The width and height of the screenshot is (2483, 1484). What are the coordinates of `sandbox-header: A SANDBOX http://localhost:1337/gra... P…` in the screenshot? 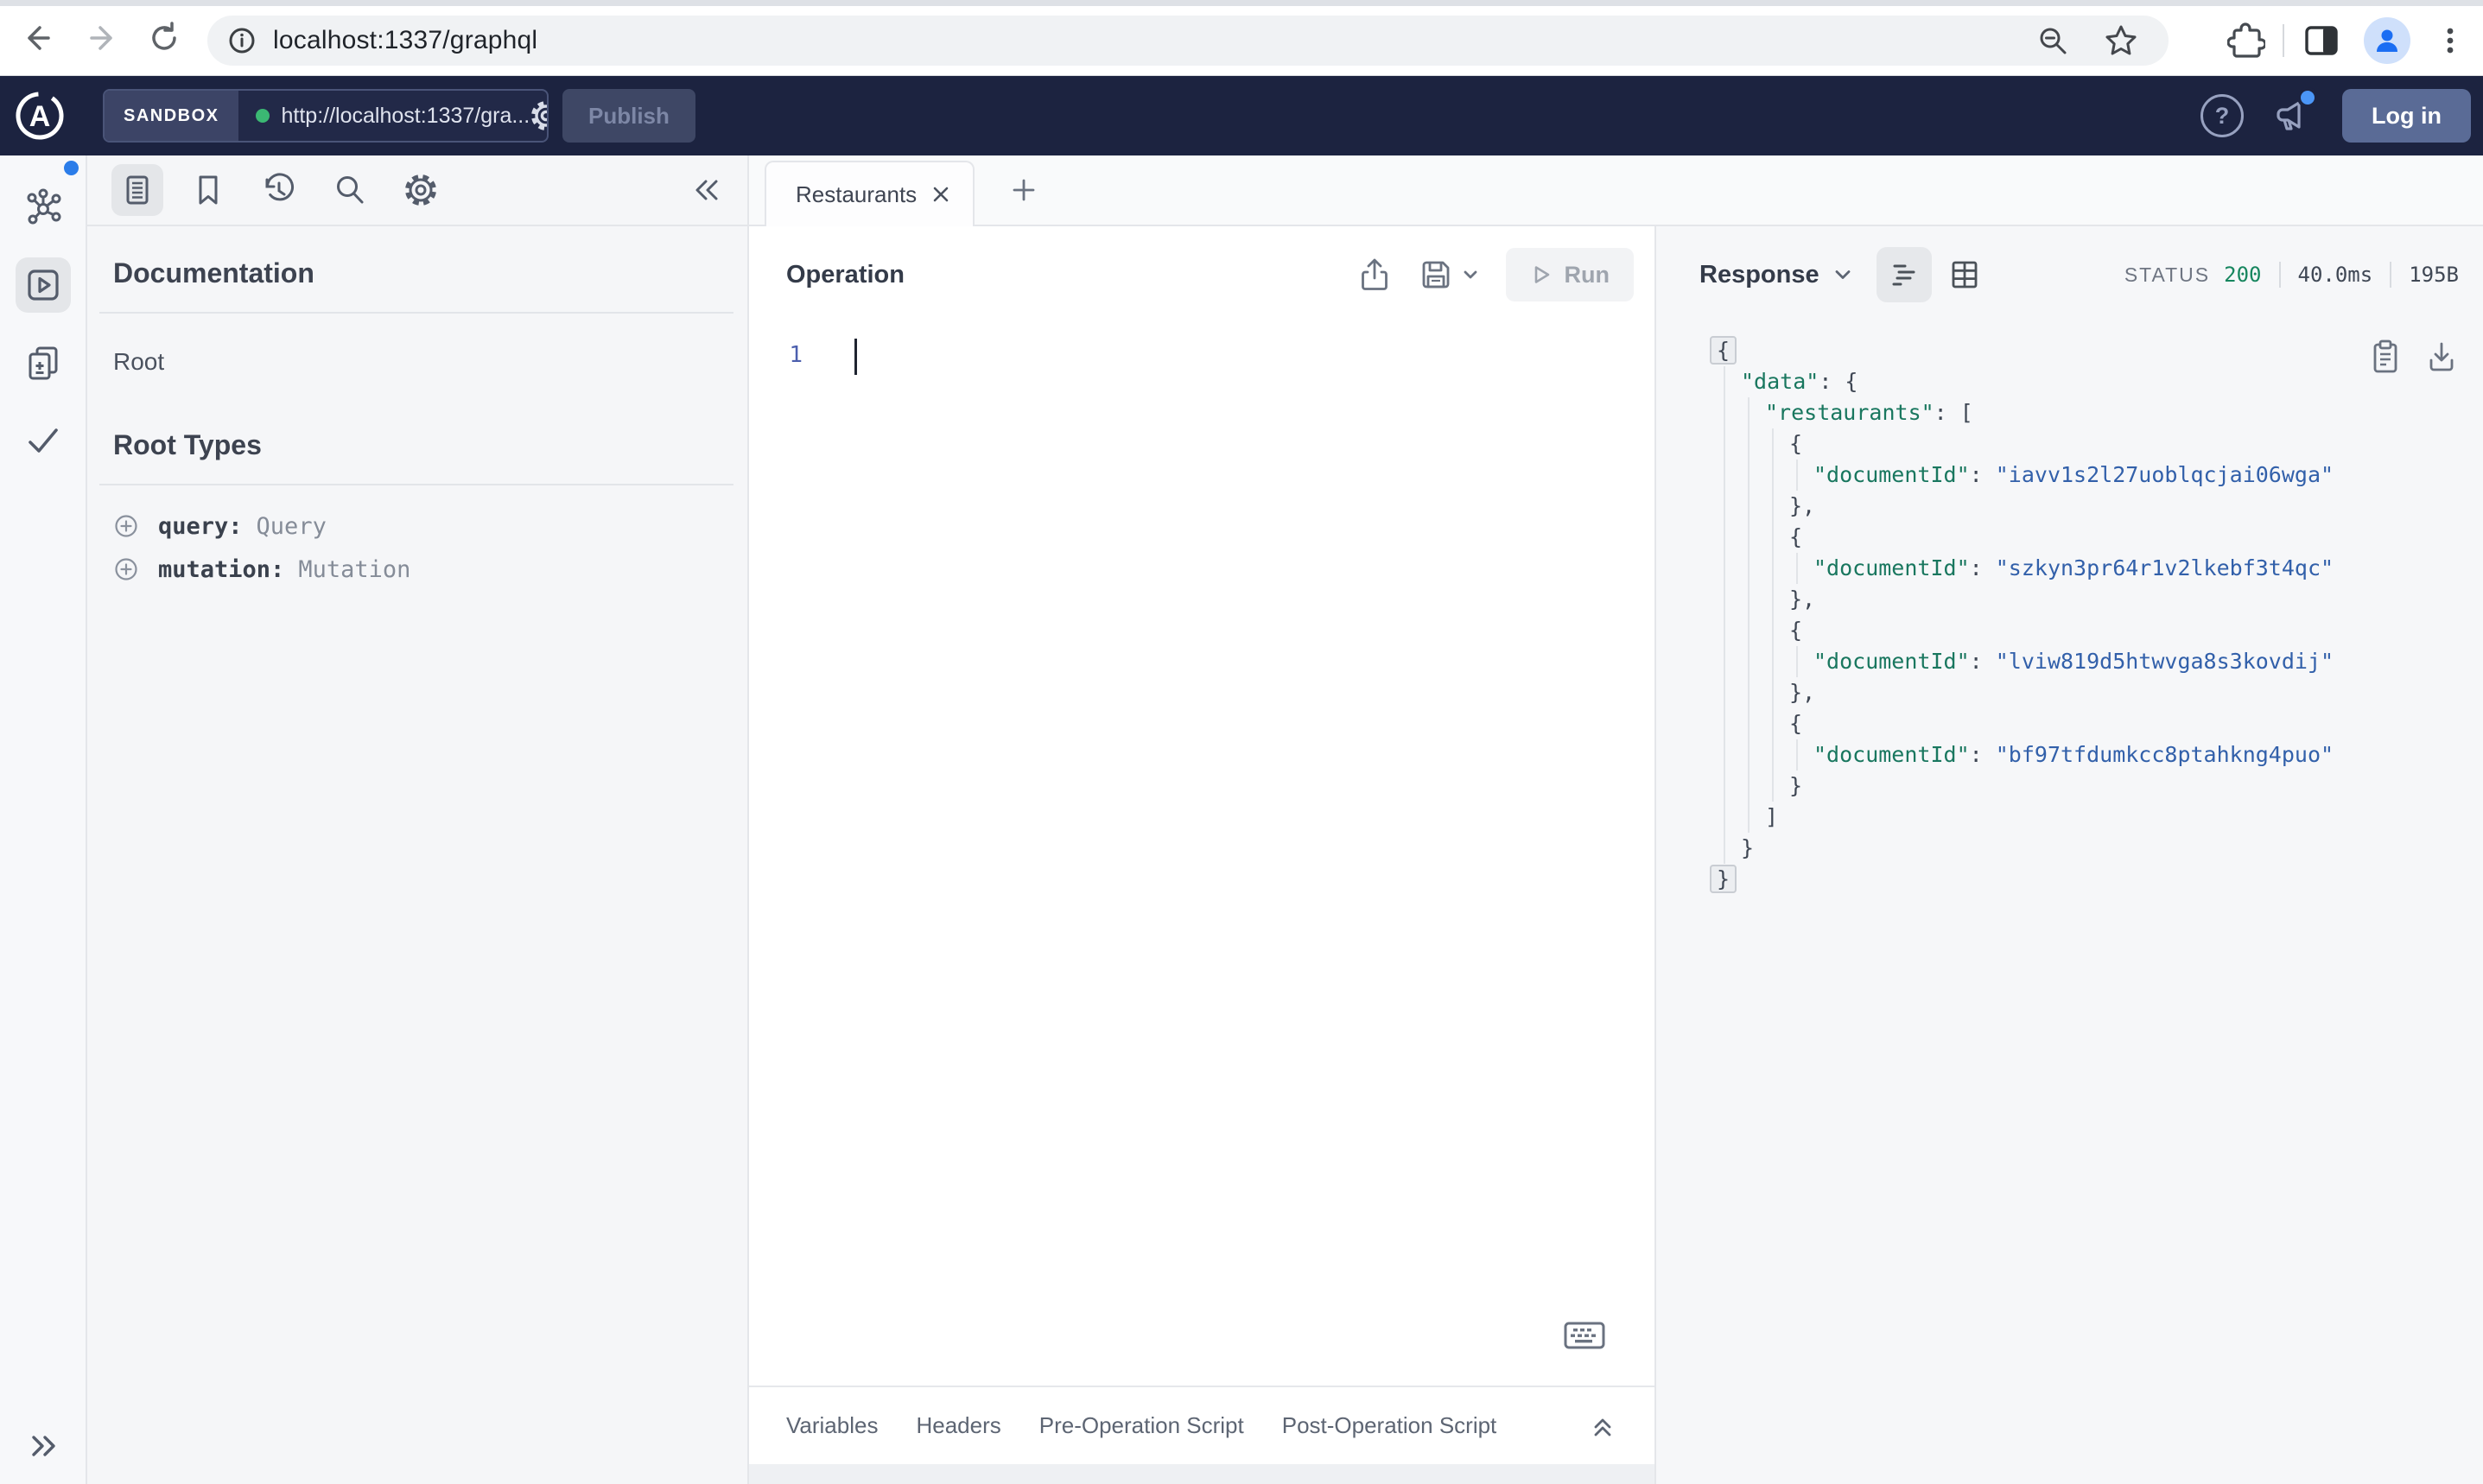 It's located at (1242, 115).